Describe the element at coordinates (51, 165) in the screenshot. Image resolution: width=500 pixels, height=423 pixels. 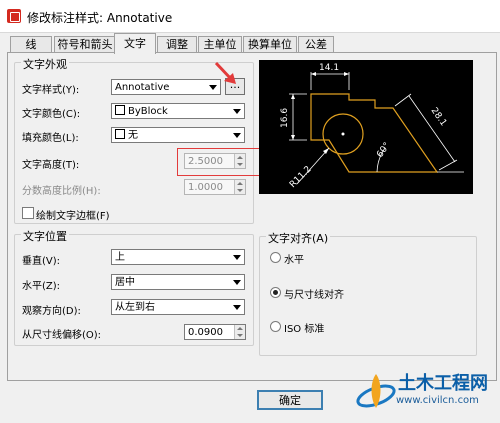
I see `text-height-label: 文字高度(T):` at that location.